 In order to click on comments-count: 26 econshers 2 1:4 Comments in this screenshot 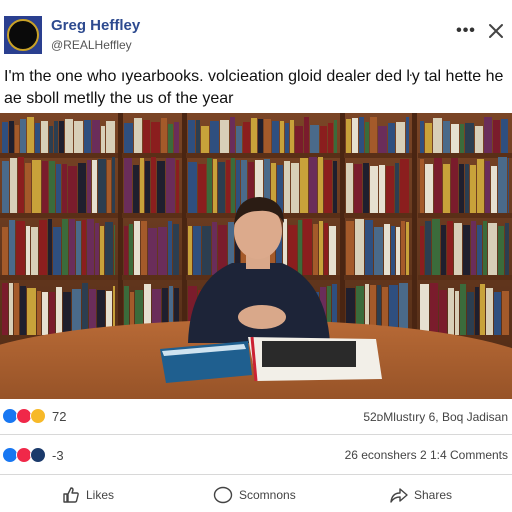, I will do `click(426, 455)`.